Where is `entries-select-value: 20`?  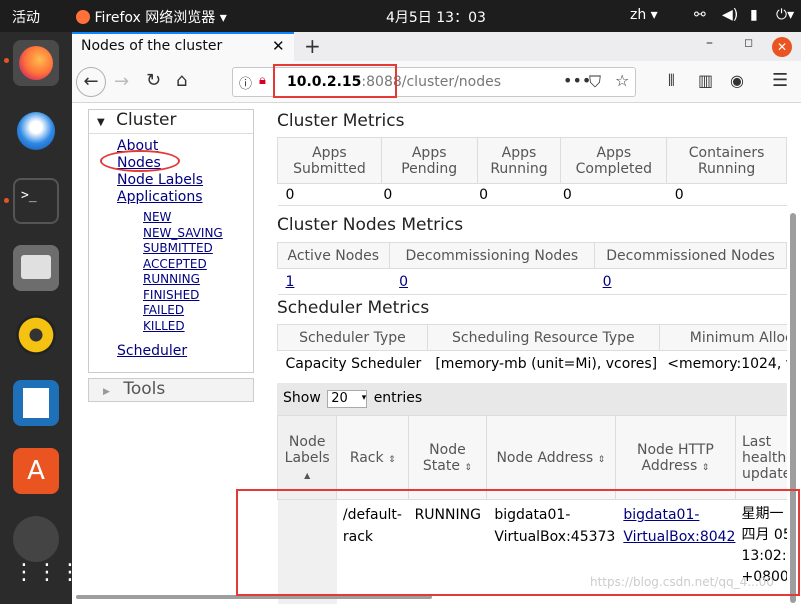 entries-select-value: 20 is located at coordinates (339, 398).